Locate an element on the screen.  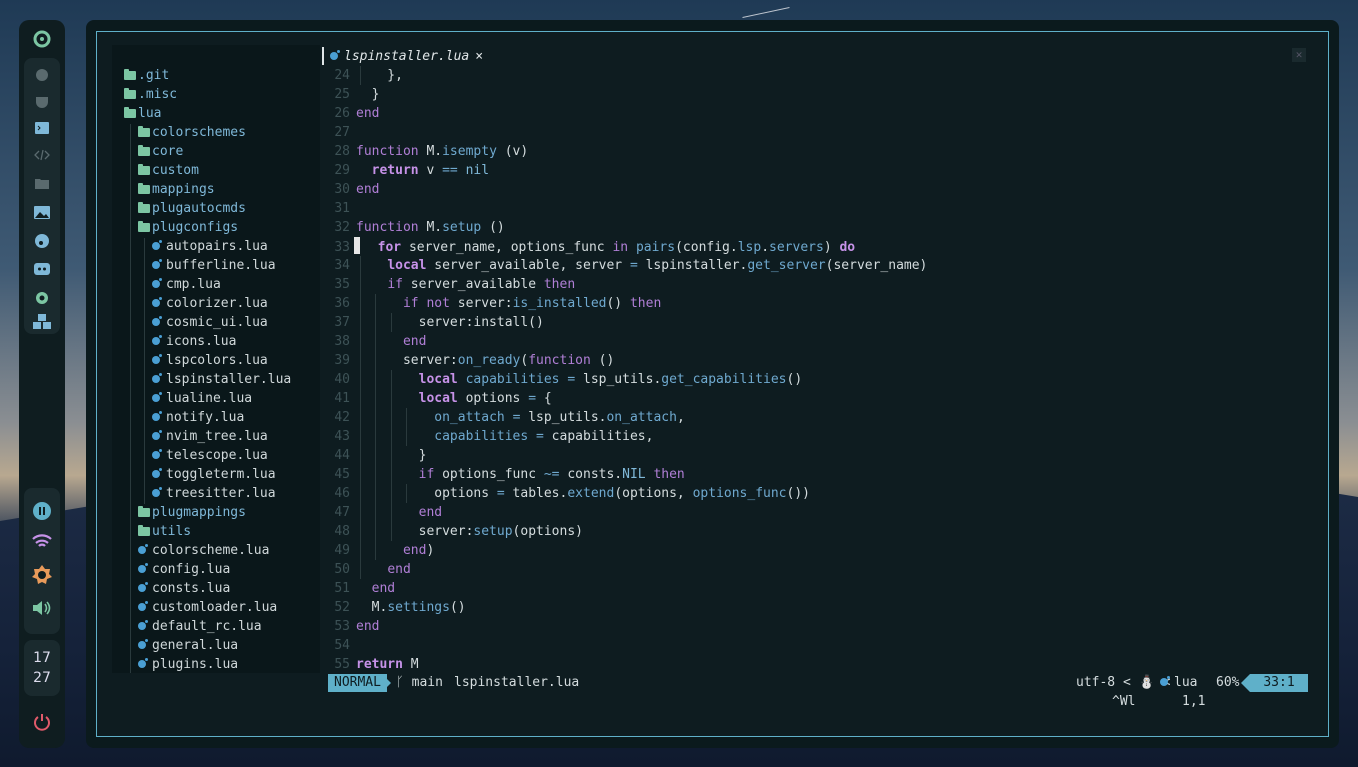
code-line: 36 if not server:is_installed() then is located at coordinates (624, 303).